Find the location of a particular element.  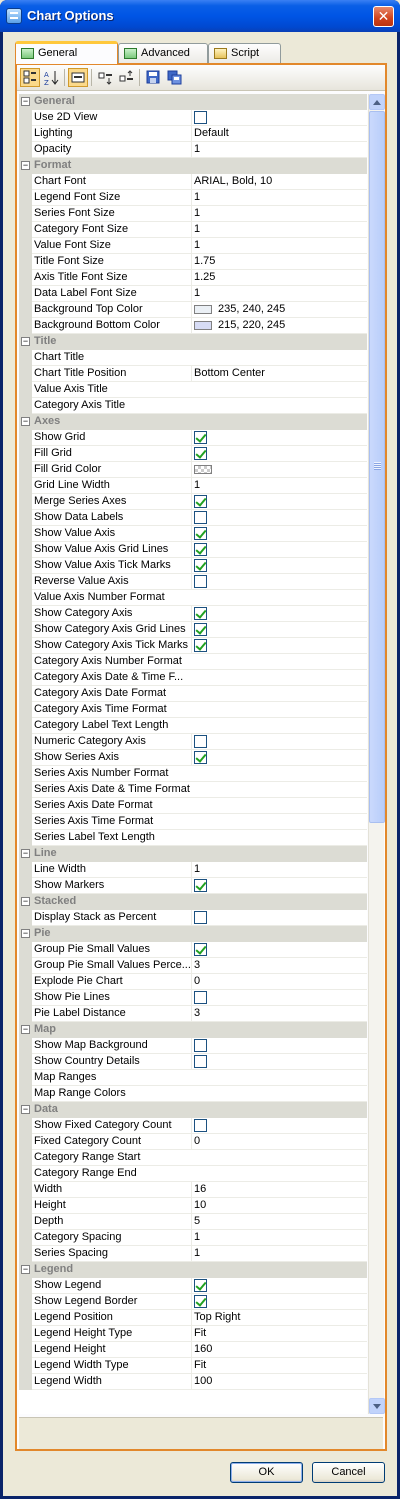

property-row: Fill Grid Color is located at coordinates (193, 470).